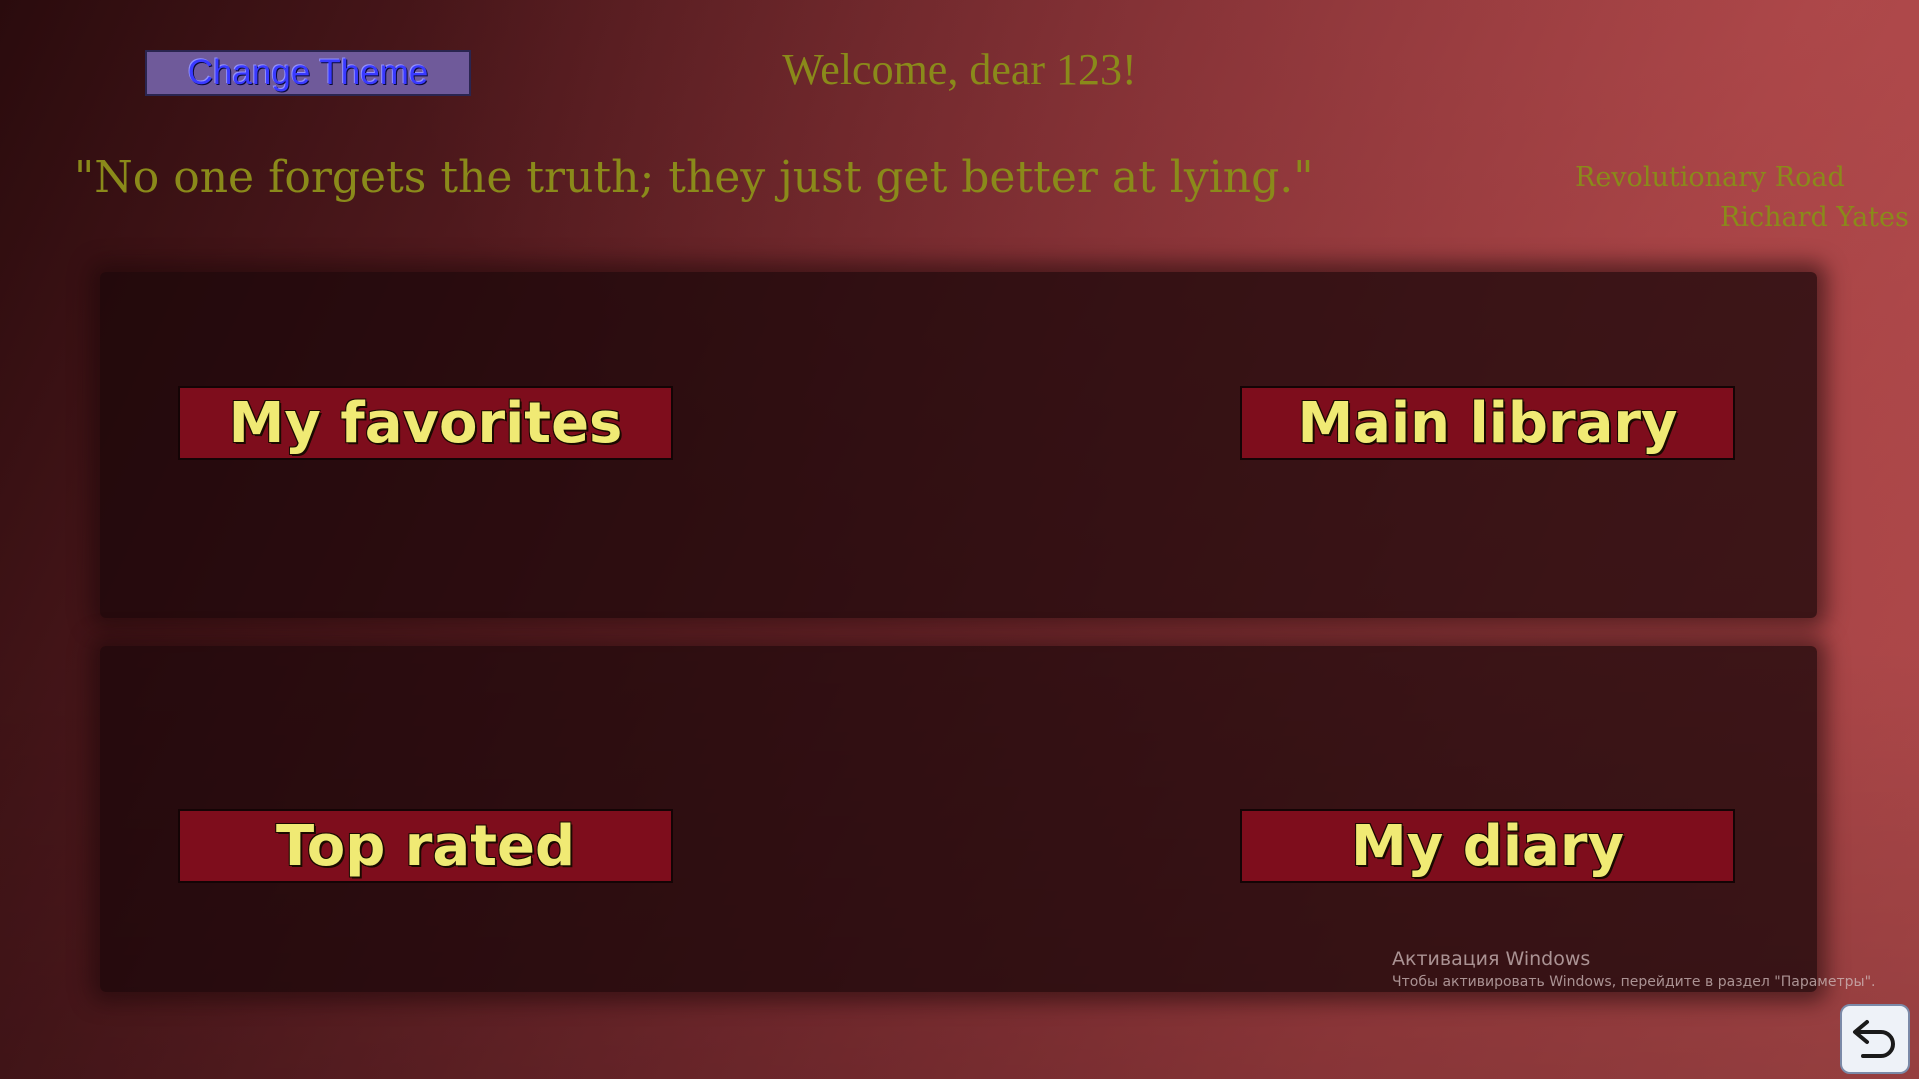  I want to click on my-favorites-button: My favorites, so click(425, 423).